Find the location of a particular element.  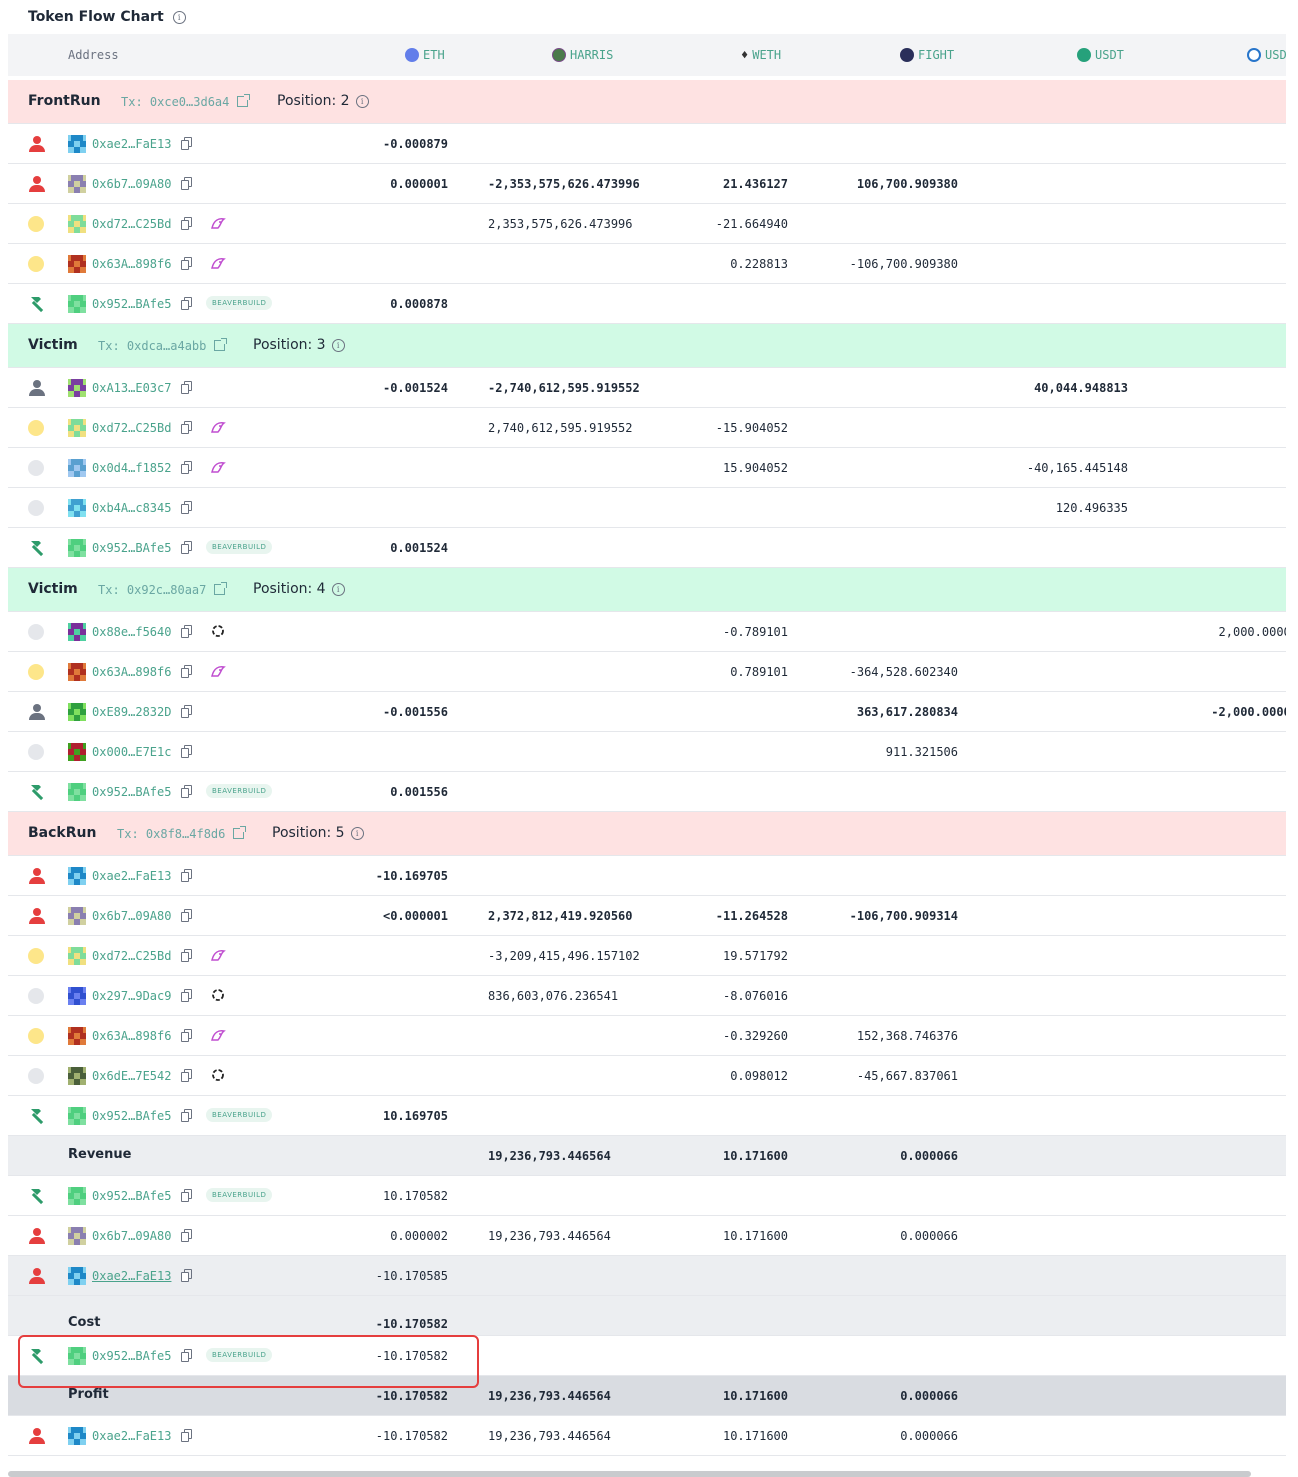

address-link: 0xb4A…c8345 is located at coordinates (131, 508).